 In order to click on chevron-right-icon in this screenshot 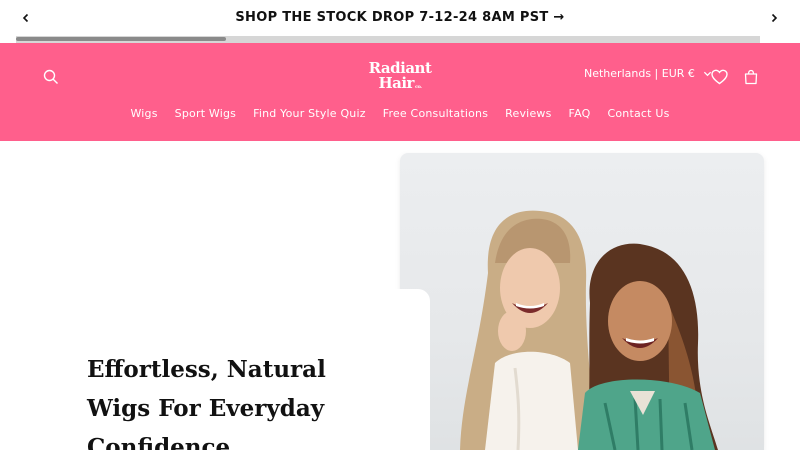, I will do `click(774, 18)`.